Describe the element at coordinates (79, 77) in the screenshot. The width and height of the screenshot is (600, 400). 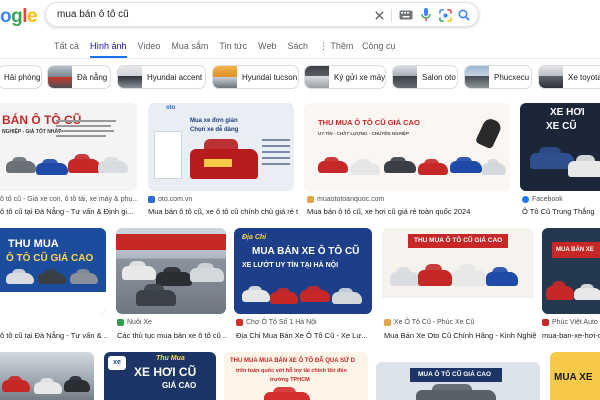
I see `chip-da-nang: Đà nẵng` at that location.